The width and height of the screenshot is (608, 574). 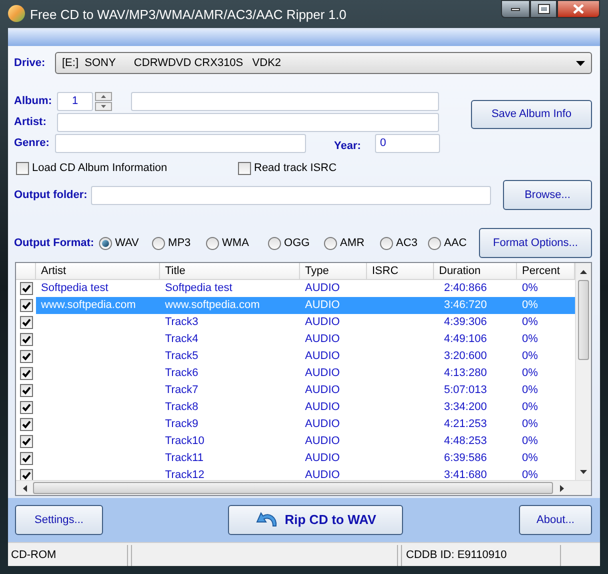 I want to click on table-cell-text: Track9, so click(x=182, y=424).